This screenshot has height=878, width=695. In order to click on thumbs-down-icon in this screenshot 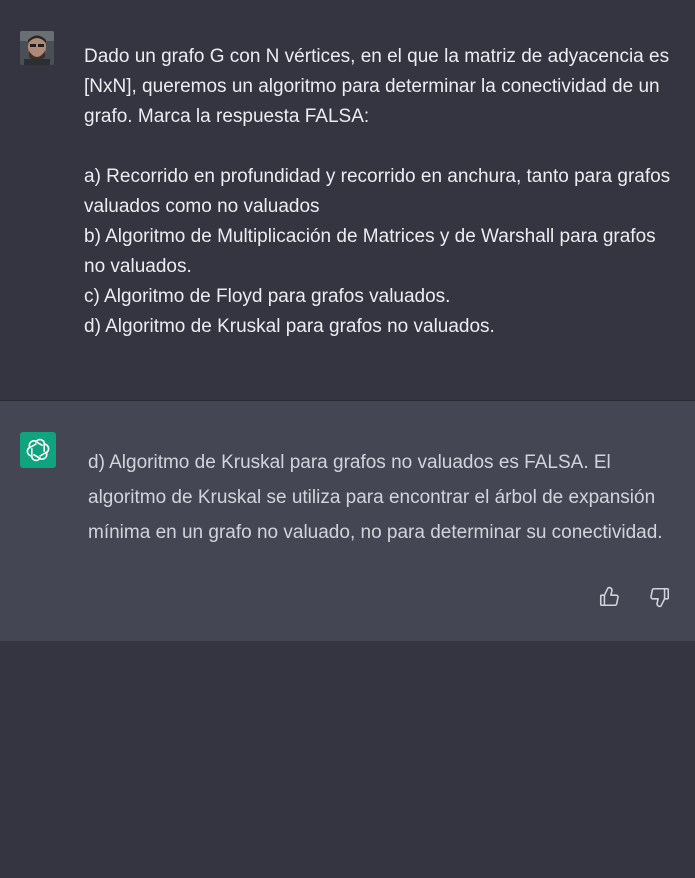, I will do `click(660, 597)`.